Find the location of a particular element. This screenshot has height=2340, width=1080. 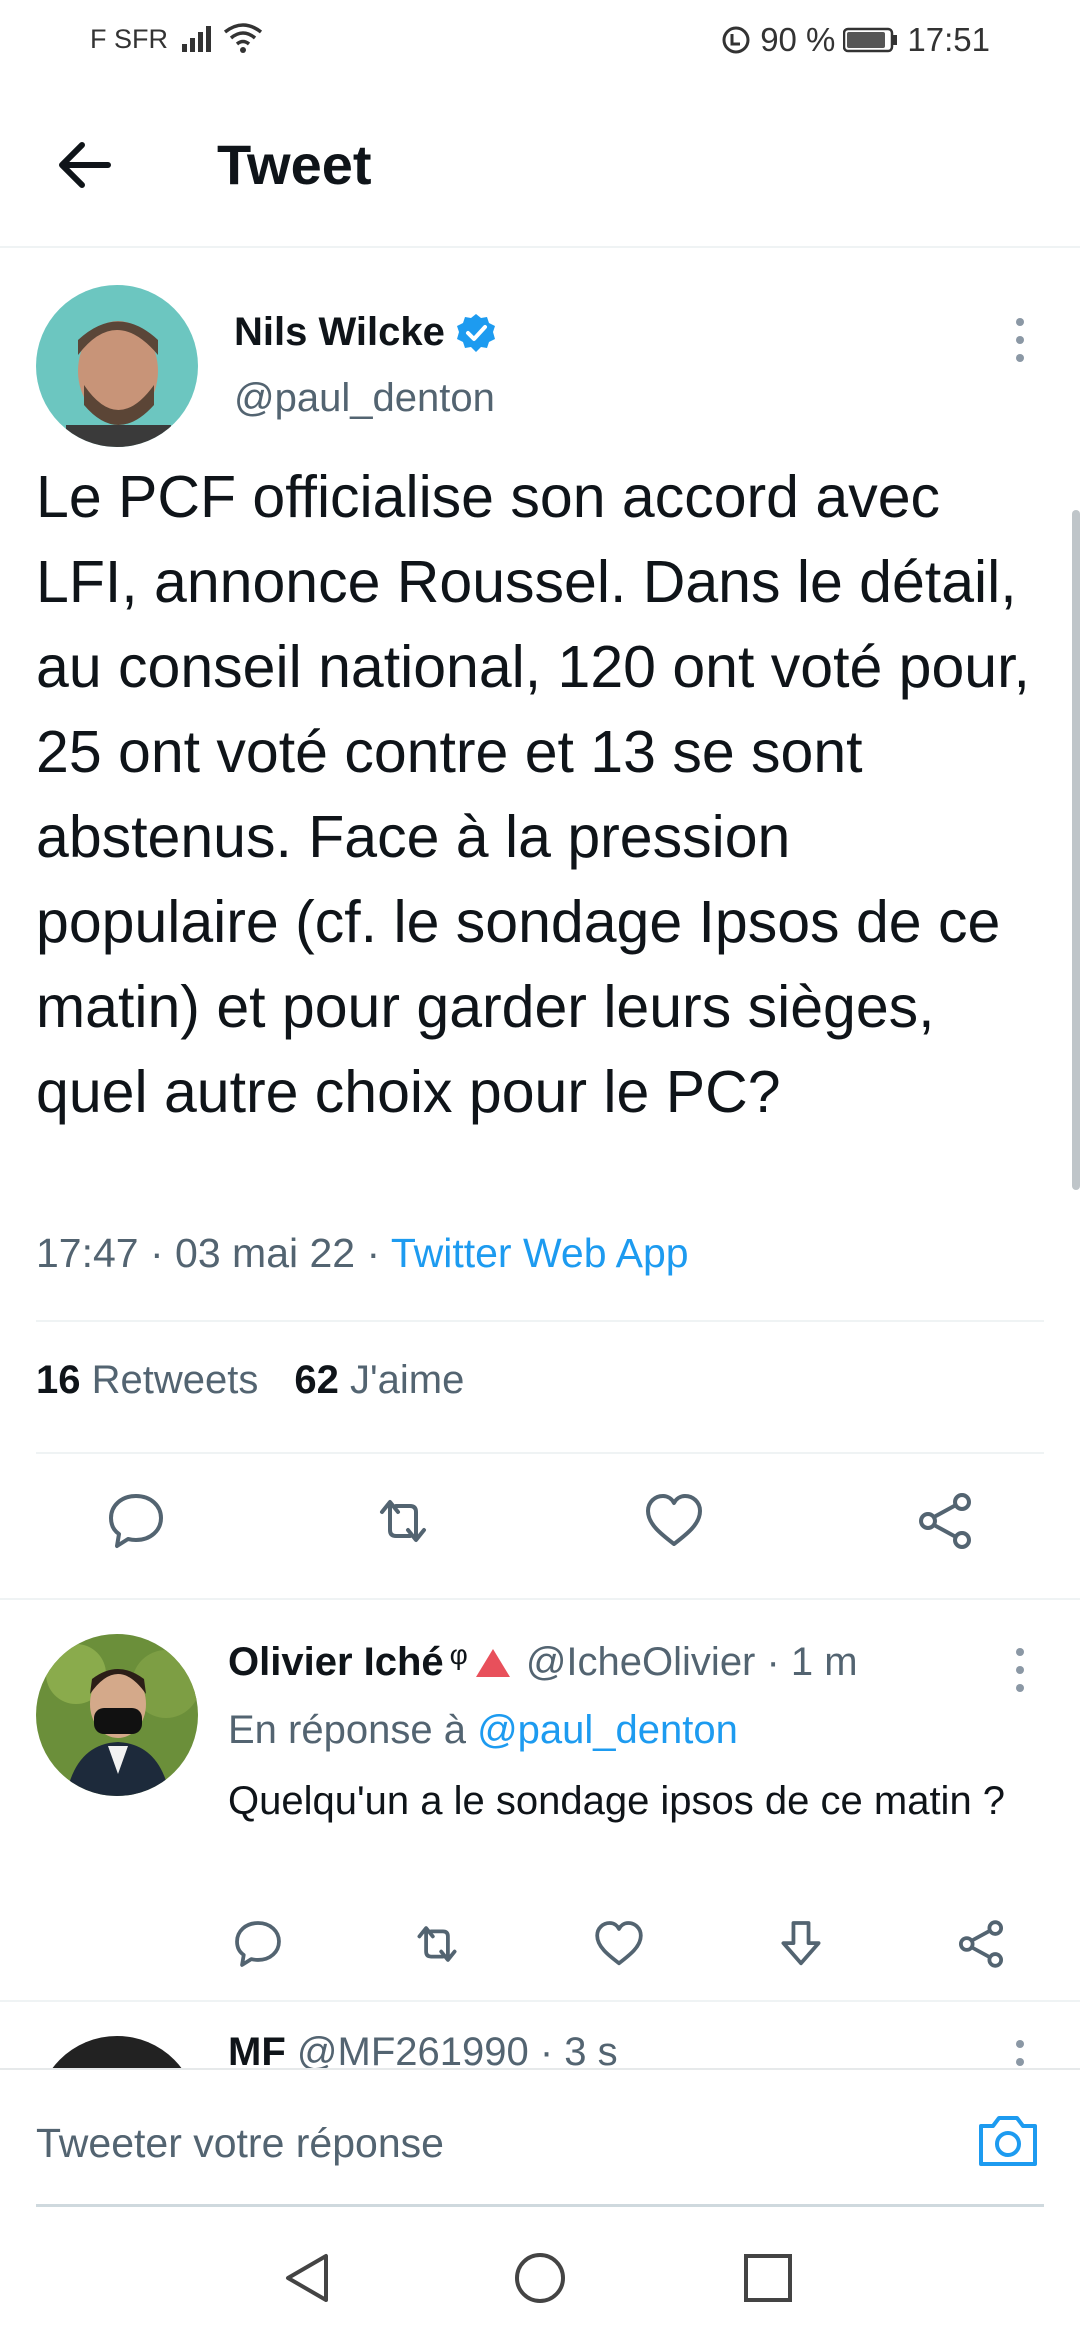

reply2-author-name: MF is located at coordinates (257, 2050).